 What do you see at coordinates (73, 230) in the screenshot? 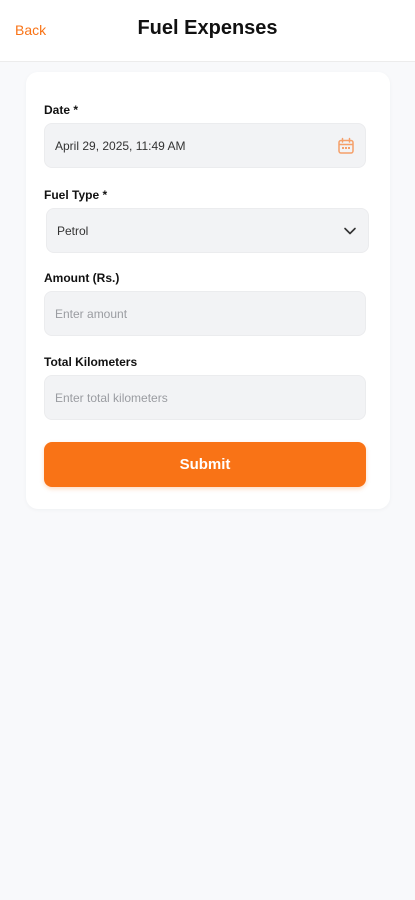
I see `fuel-type-value: Petrol` at bounding box center [73, 230].